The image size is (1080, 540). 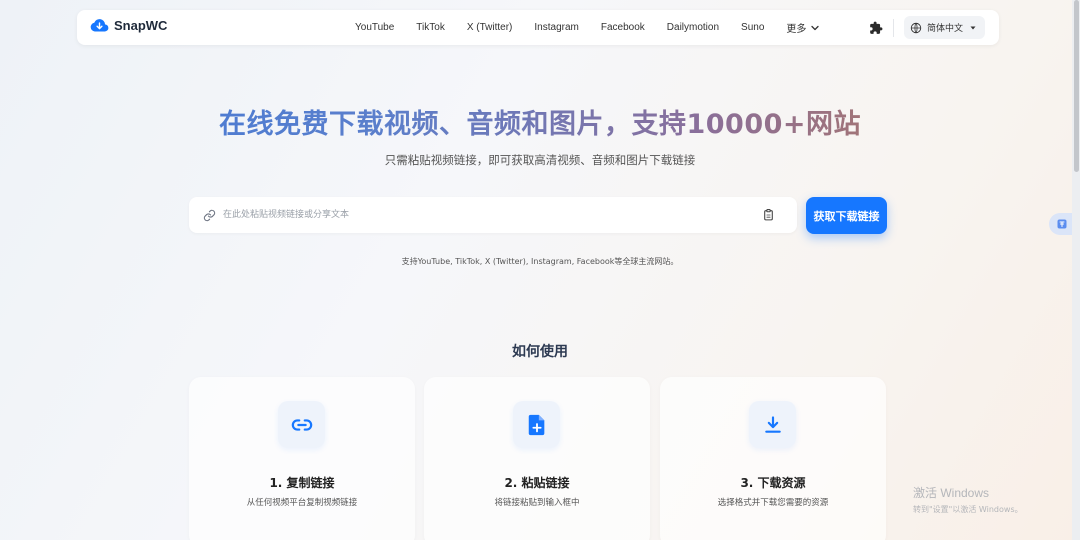 What do you see at coordinates (893, 27) in the screenshot?
I see `nav-divider` at bounding box center [893, 27].